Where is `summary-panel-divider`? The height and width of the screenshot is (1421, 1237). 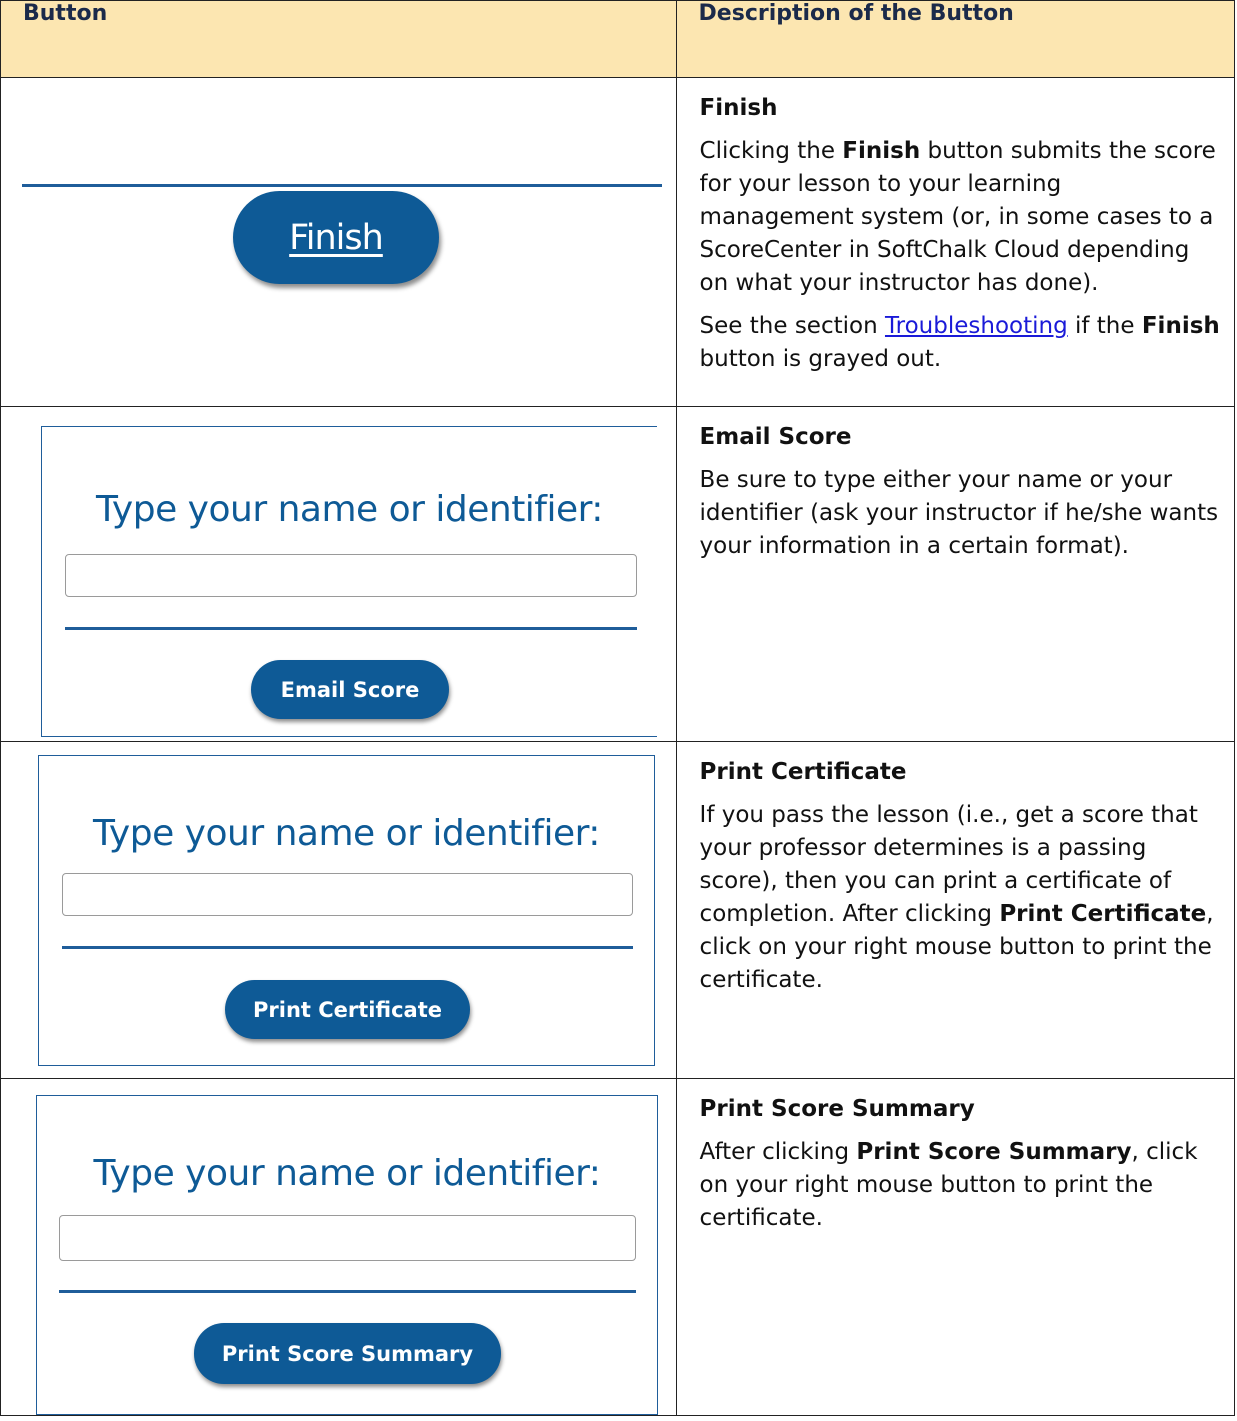 summary-panel-divider is located at coordinates (347, 1291).